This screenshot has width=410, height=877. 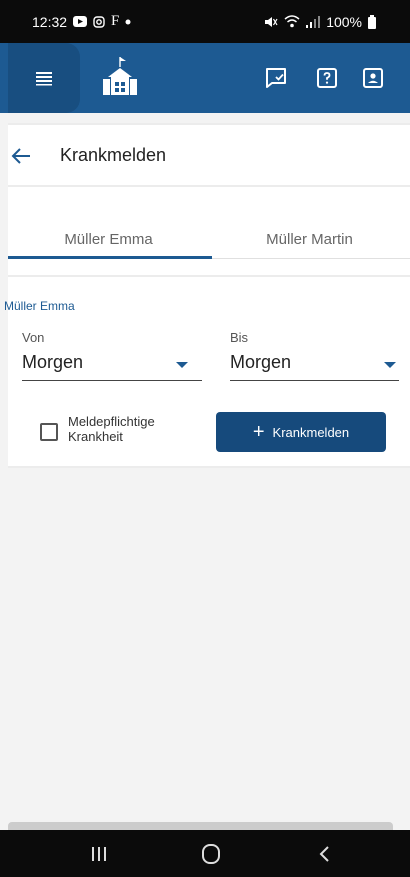 I want to click on f-notification-icon: F, so click(x=115, y=21).